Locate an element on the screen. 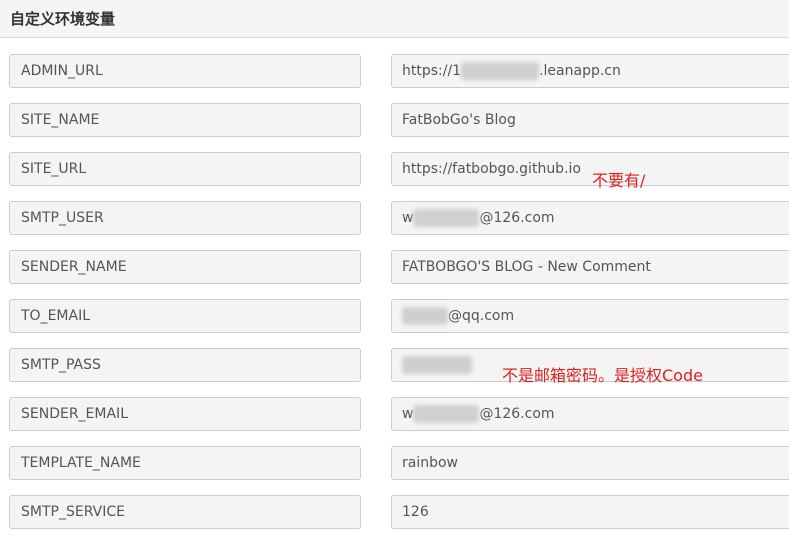 The width and height of the screenshot is (789, 539). env-value-field: FATBOBGO'S BLOG - New Comment is located at coordinates (590, 267).